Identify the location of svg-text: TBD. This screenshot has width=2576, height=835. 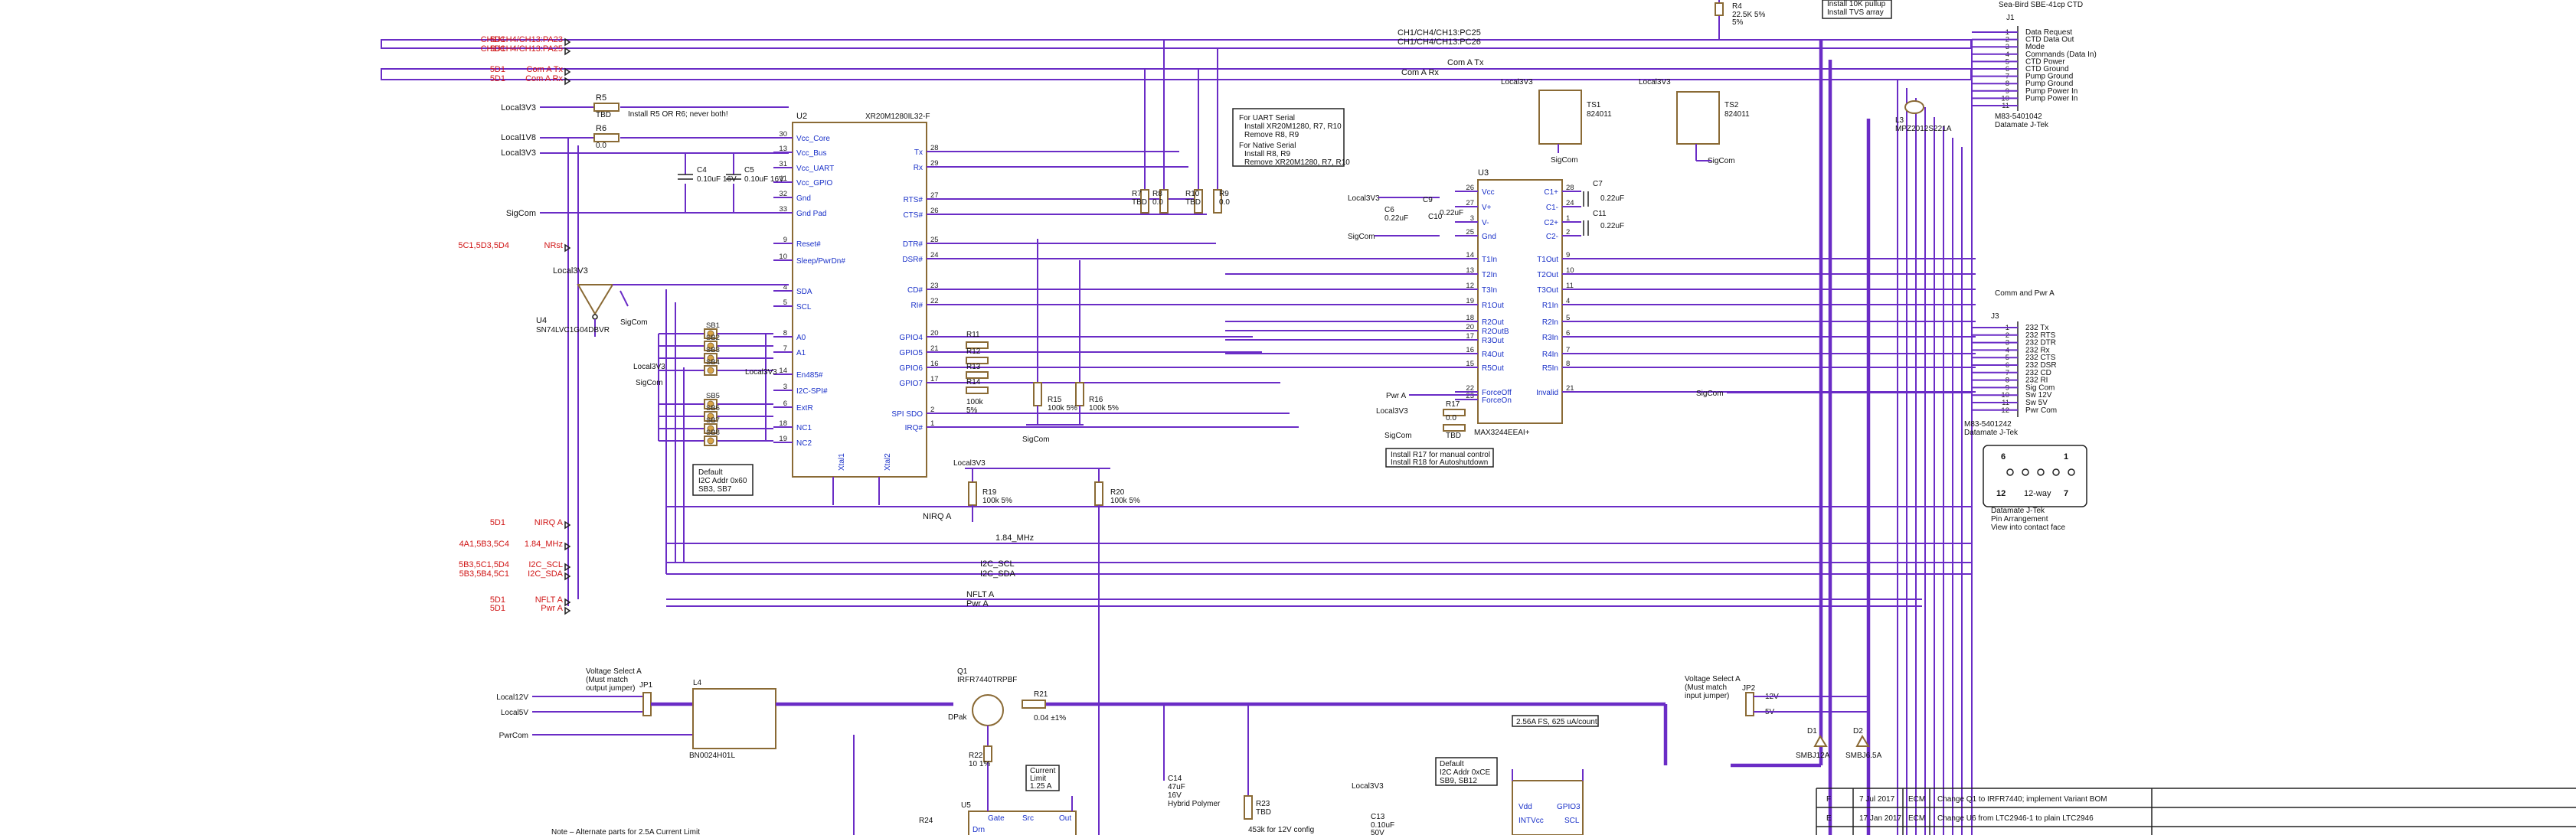
(1139, 203).